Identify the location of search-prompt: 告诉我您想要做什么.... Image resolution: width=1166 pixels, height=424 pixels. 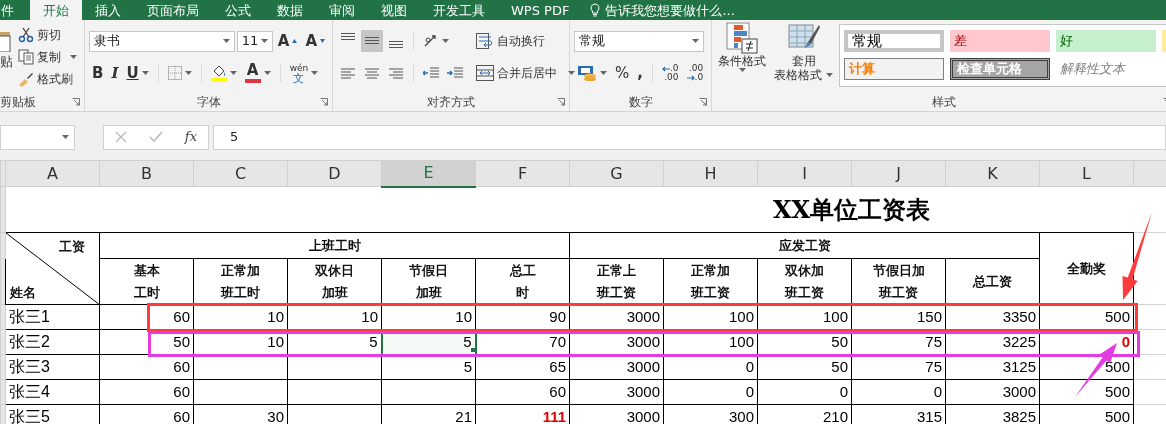
(670, 10).